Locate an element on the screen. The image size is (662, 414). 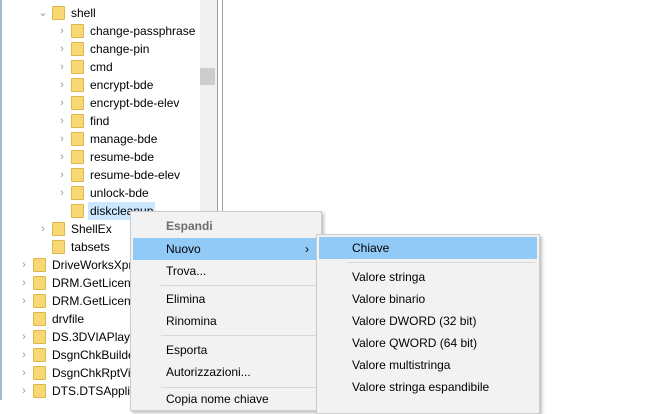
menu-label: Chiave is located at coordinates (371, 248).